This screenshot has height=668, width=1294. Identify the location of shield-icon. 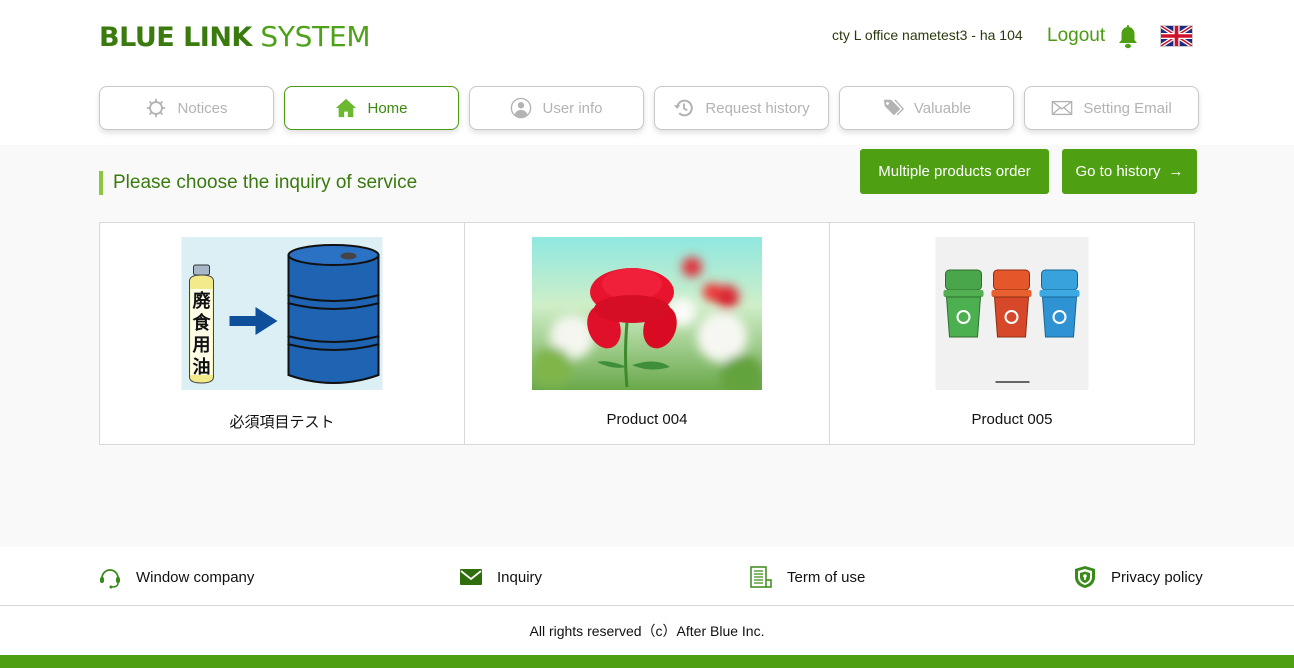
(1085, 577).